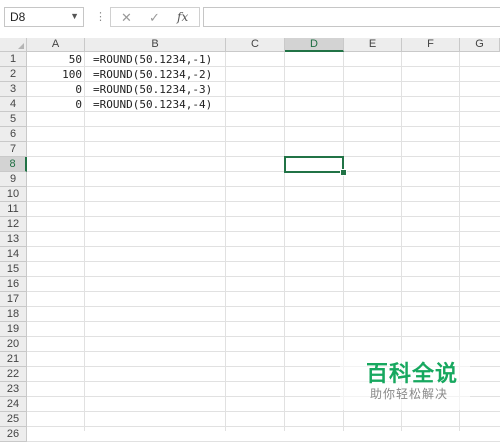 This screenshot has width=500, height=442. What do you see at coordinates (13, 74) in the screenshot?
I see `row-header-2: 2` at bounding box center [13, 74].